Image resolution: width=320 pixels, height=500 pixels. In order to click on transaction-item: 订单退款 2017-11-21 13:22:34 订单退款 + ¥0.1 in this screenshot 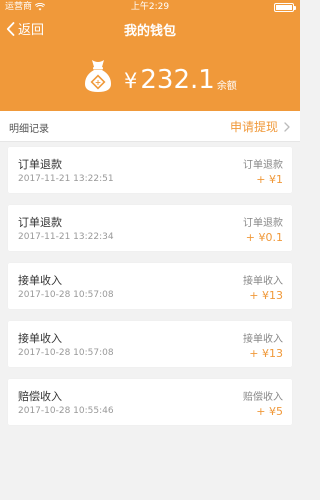, I will do `click(150, 228)`.